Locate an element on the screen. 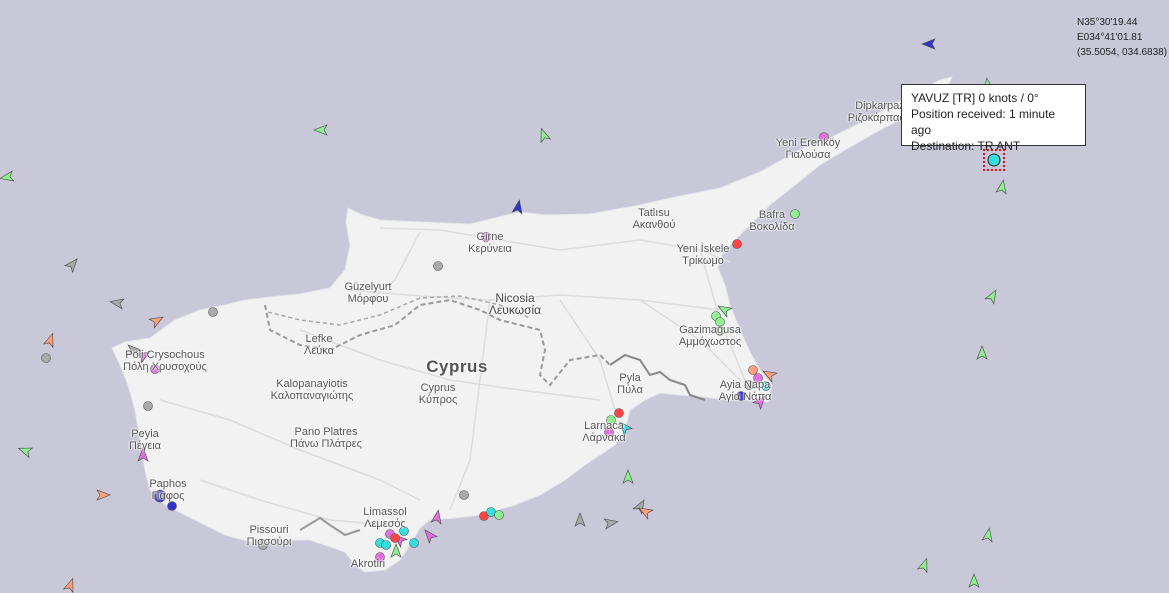 The height and width of the screenshot is (593, 1169). tooltip-title: YAVUZ [TR] 0 knots / 0° is located at coordinates (975, 98).